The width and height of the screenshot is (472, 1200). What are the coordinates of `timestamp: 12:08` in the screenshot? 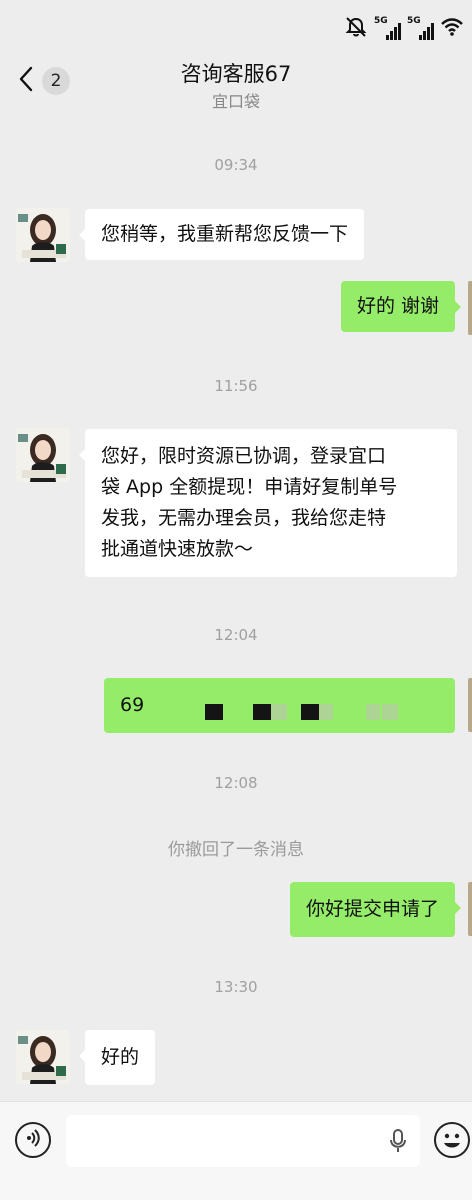 It's located at (236, 783).